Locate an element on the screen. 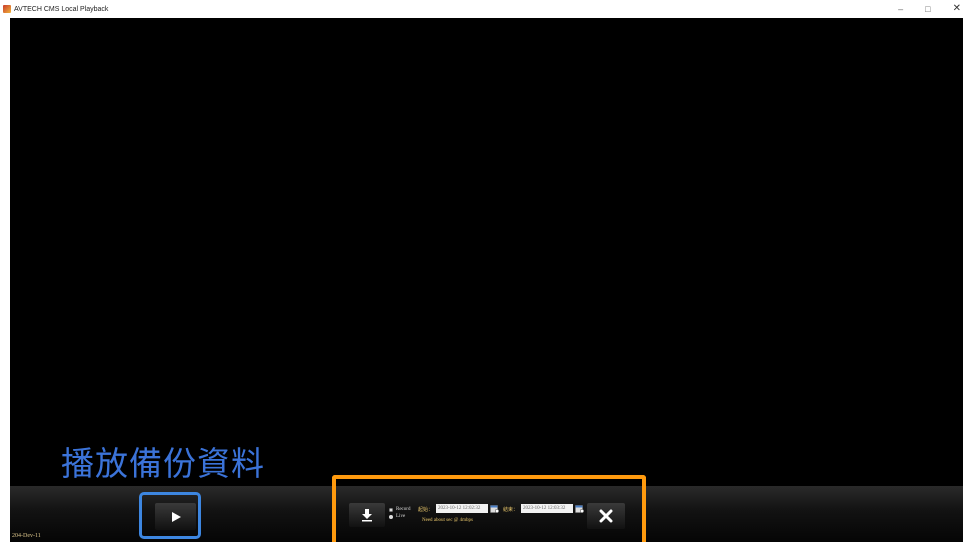 This screenshot has width=973, height=542. title-bar: AVTECH CMS Local Playback – □ ✕ is located at coordinates (486, 9).